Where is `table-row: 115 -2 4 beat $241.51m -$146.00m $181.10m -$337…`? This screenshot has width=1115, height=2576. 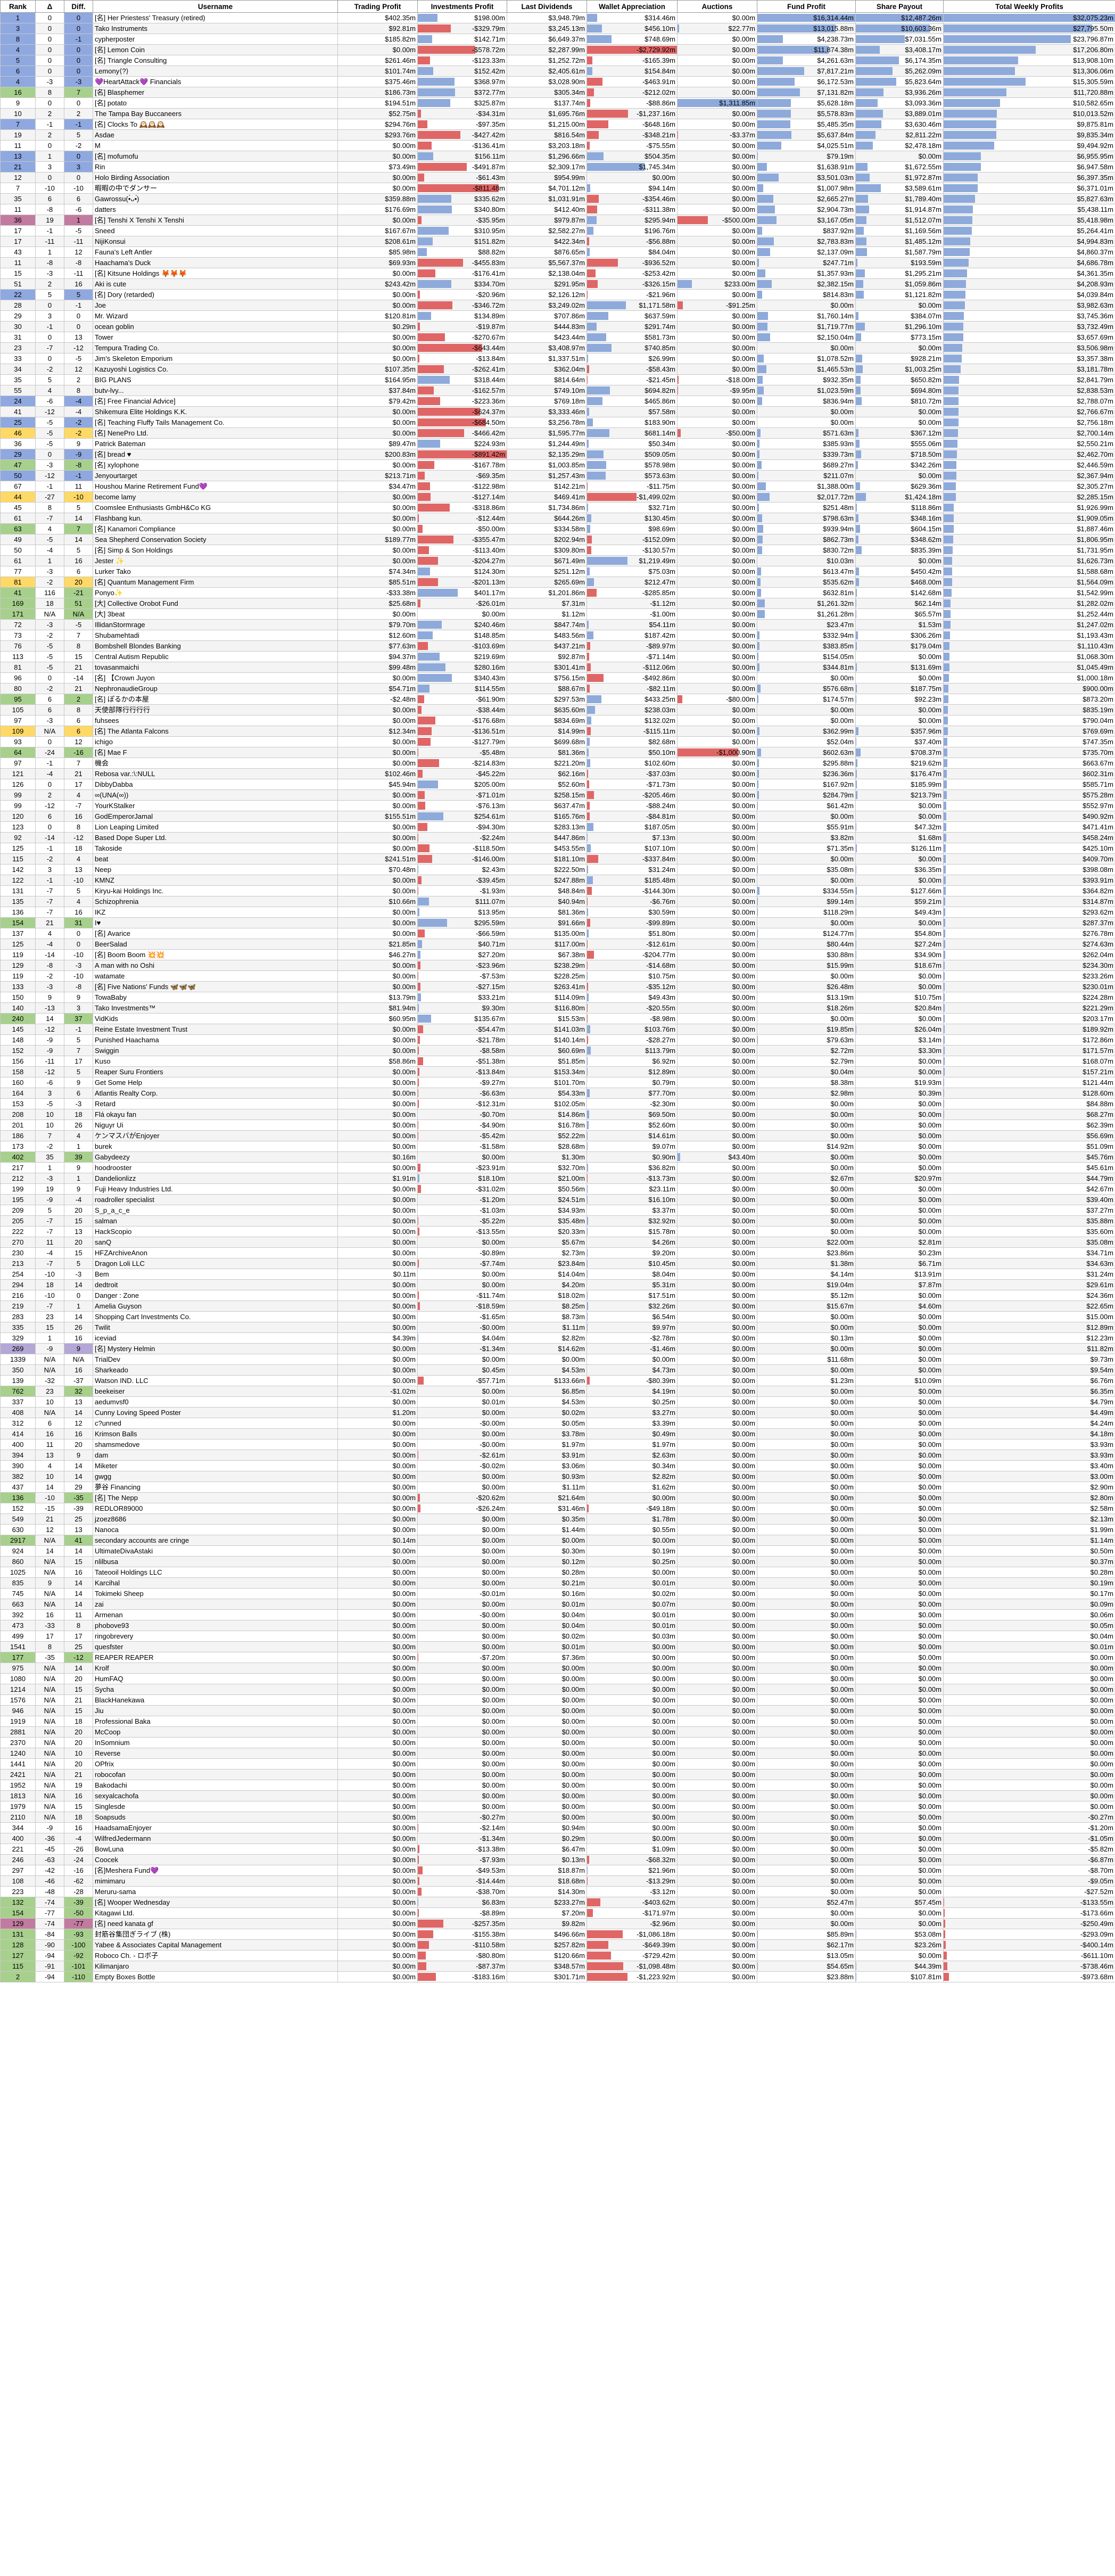
table-row: 115 -2 4 beat $241.51m -$146.00m $181.10m -$337… is located at coordinates (557, 859).